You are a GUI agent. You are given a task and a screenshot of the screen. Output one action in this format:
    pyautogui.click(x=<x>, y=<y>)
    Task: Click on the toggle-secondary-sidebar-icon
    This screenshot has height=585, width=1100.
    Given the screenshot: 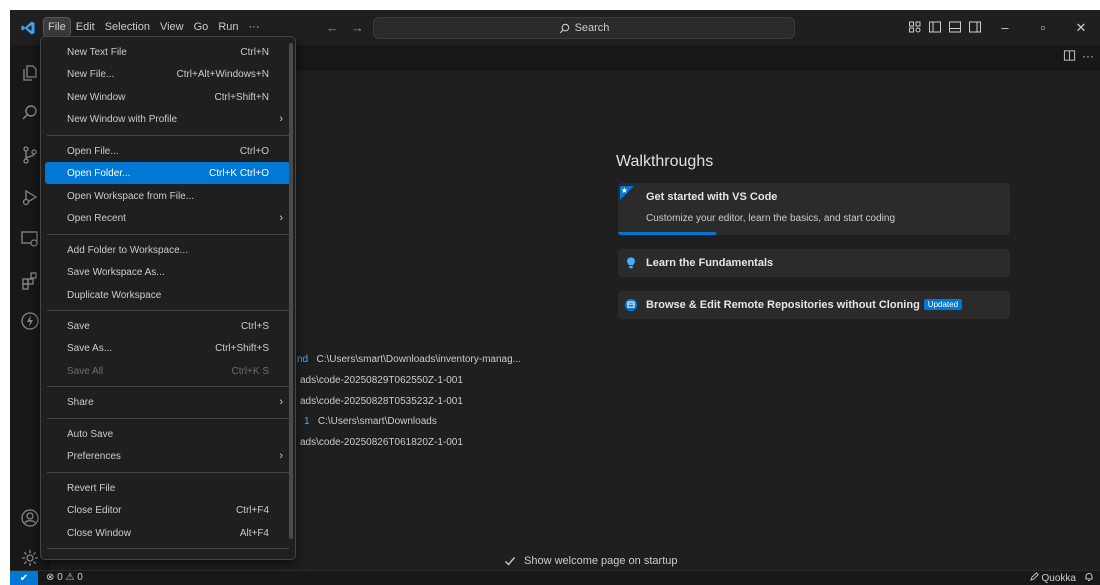 What is the action you would take?
    pyautogui.click(x=975, y=27)
    